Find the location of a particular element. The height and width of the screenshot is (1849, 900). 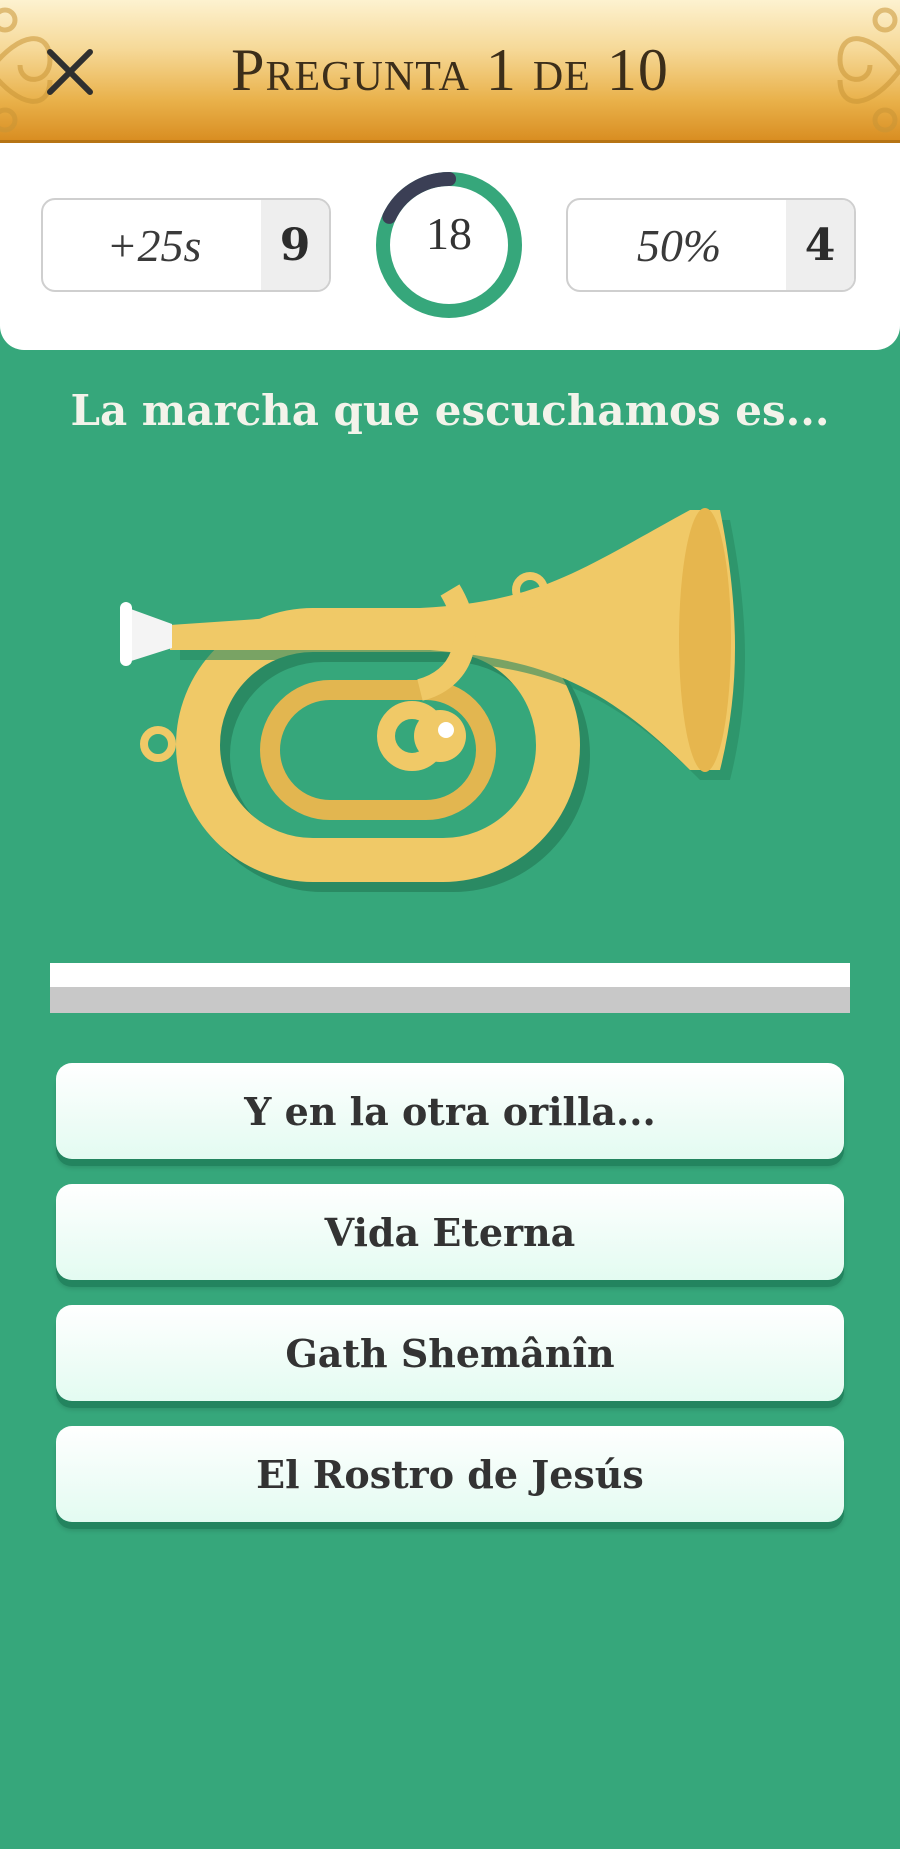

audio-progress-fill is located at coordinates (450, 975).